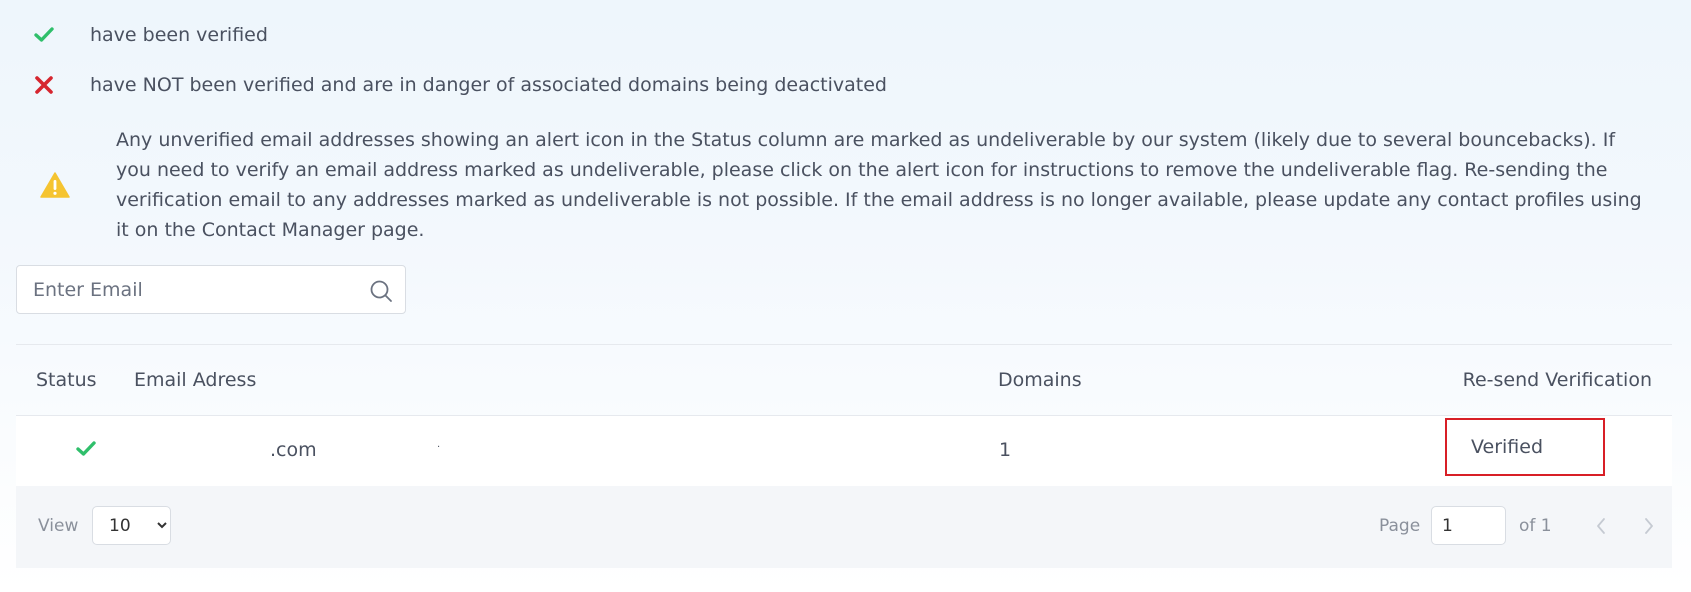 Image resolution: width=1691 pixels, height=592 pixels. Describe the element at coordinates (1507, 447) in the screenshot. I see `resend-cell-label: Verified` at that location.